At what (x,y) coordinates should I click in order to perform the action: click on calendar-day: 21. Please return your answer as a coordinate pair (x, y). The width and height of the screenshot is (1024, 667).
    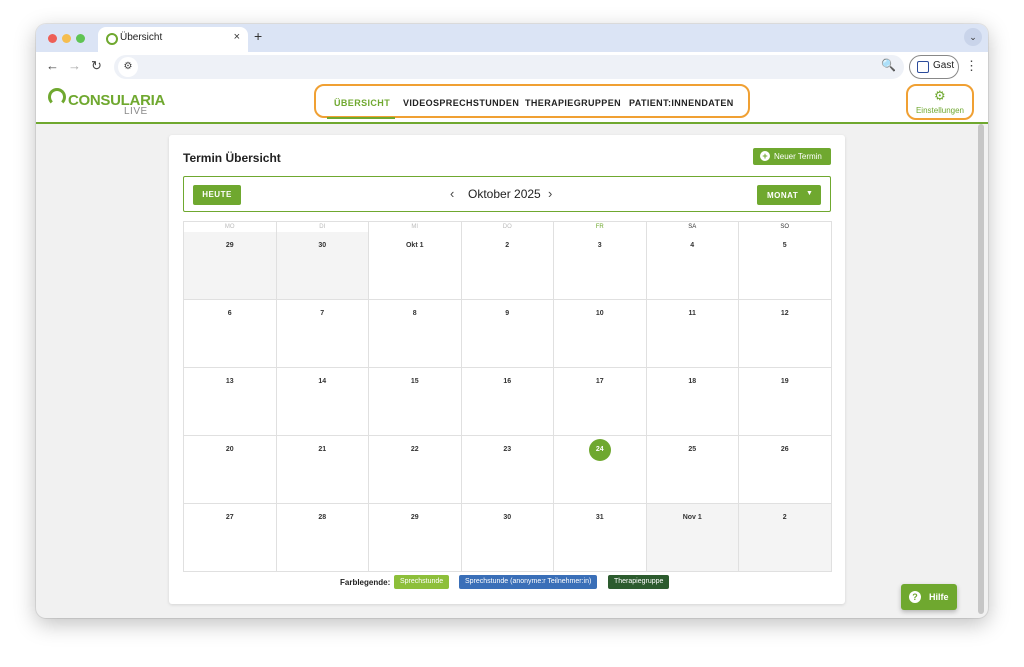
    Looking at the image, I should click on (322, 470).